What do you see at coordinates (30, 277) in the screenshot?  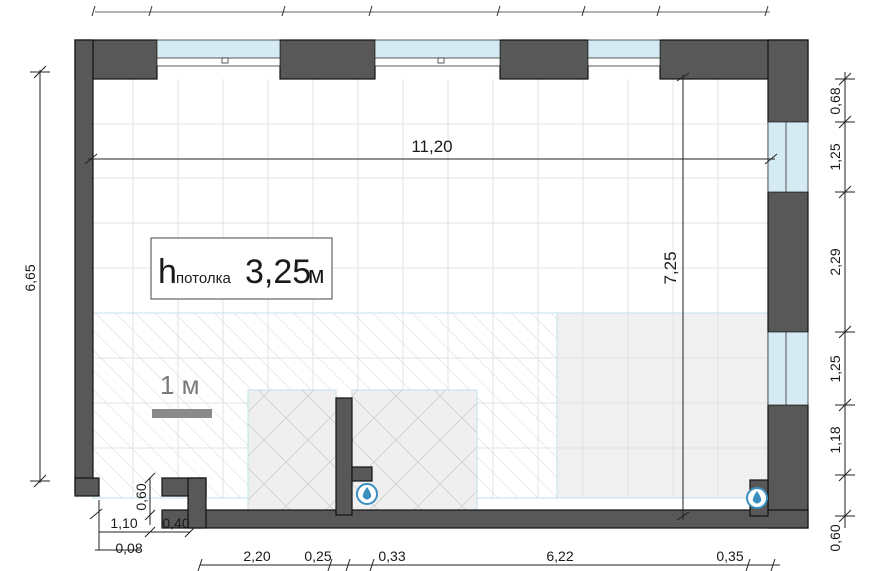 I see `left-height-label: 6,65` at bounding box center [30, 277].